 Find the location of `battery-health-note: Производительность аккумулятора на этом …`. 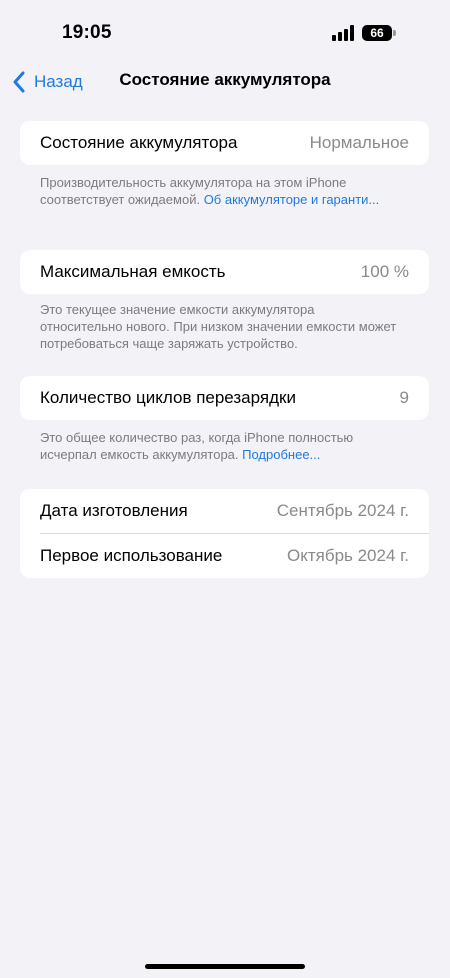

battery-health-note: Производительность аккумулятора на этом … is located at coordinates (220, 191).